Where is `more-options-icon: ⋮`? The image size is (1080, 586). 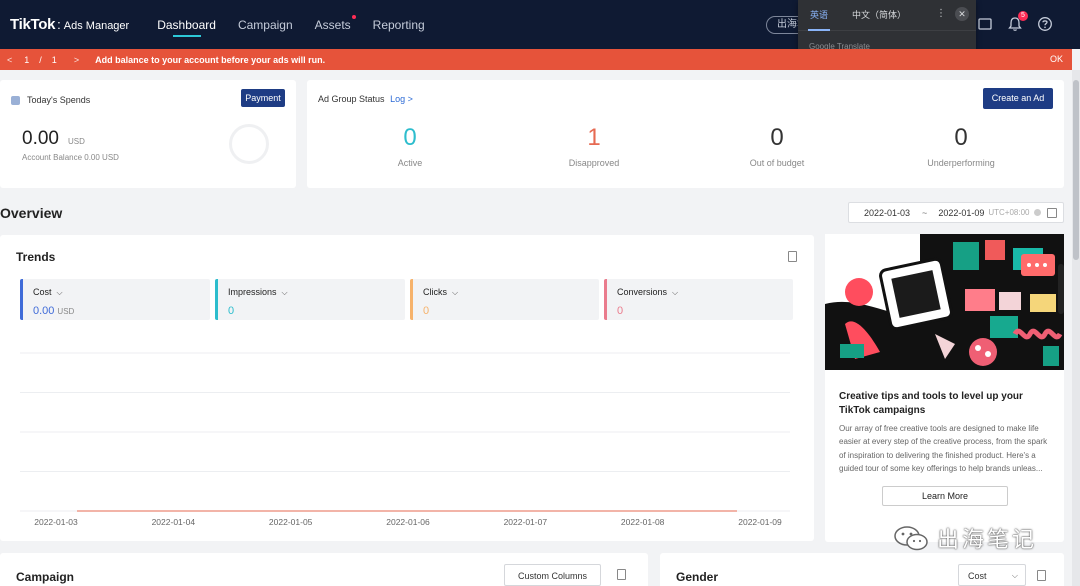
more-options-icon: ⋮ is located at coordinates (941, 13).